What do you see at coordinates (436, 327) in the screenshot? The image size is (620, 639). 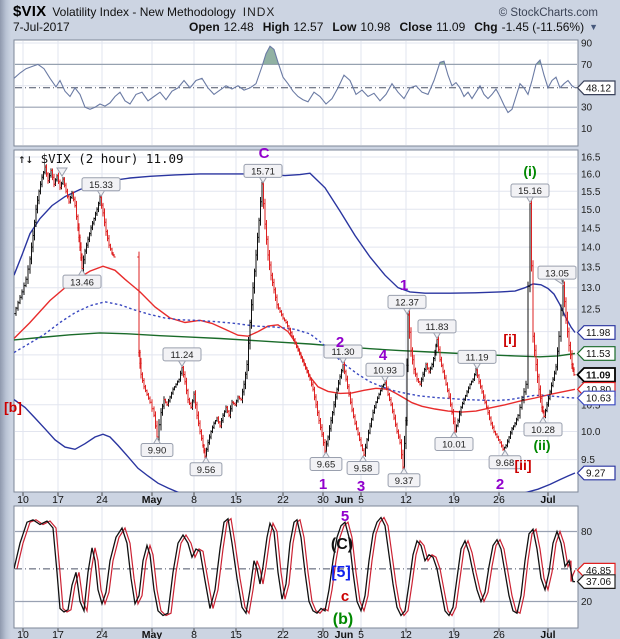 I see `svg-text: 11.83` at bounding box center [436, 327].